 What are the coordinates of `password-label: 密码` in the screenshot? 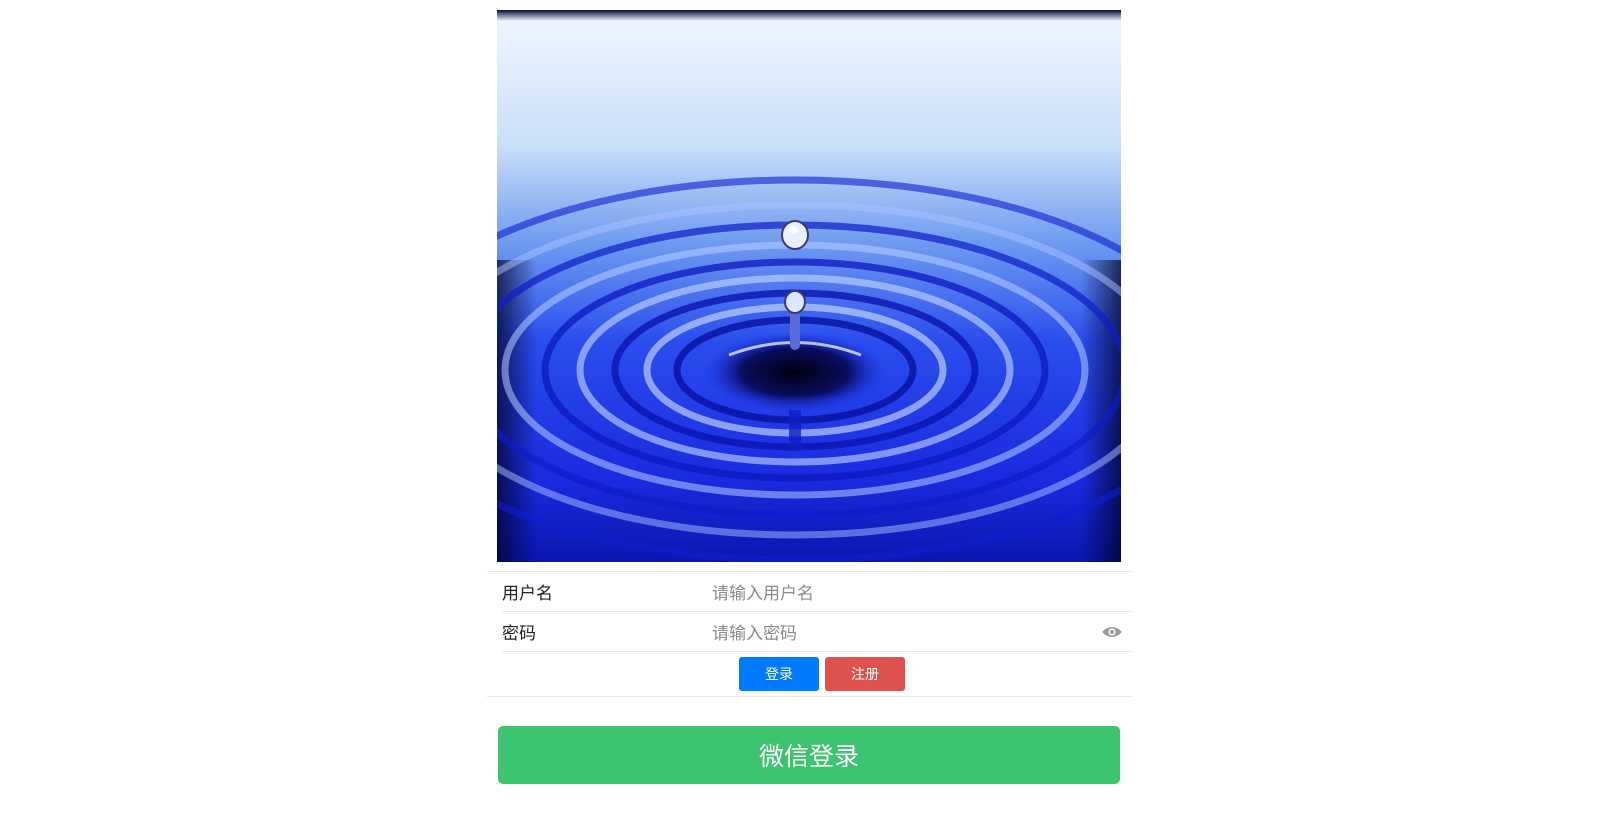 It's located at (519, 634).